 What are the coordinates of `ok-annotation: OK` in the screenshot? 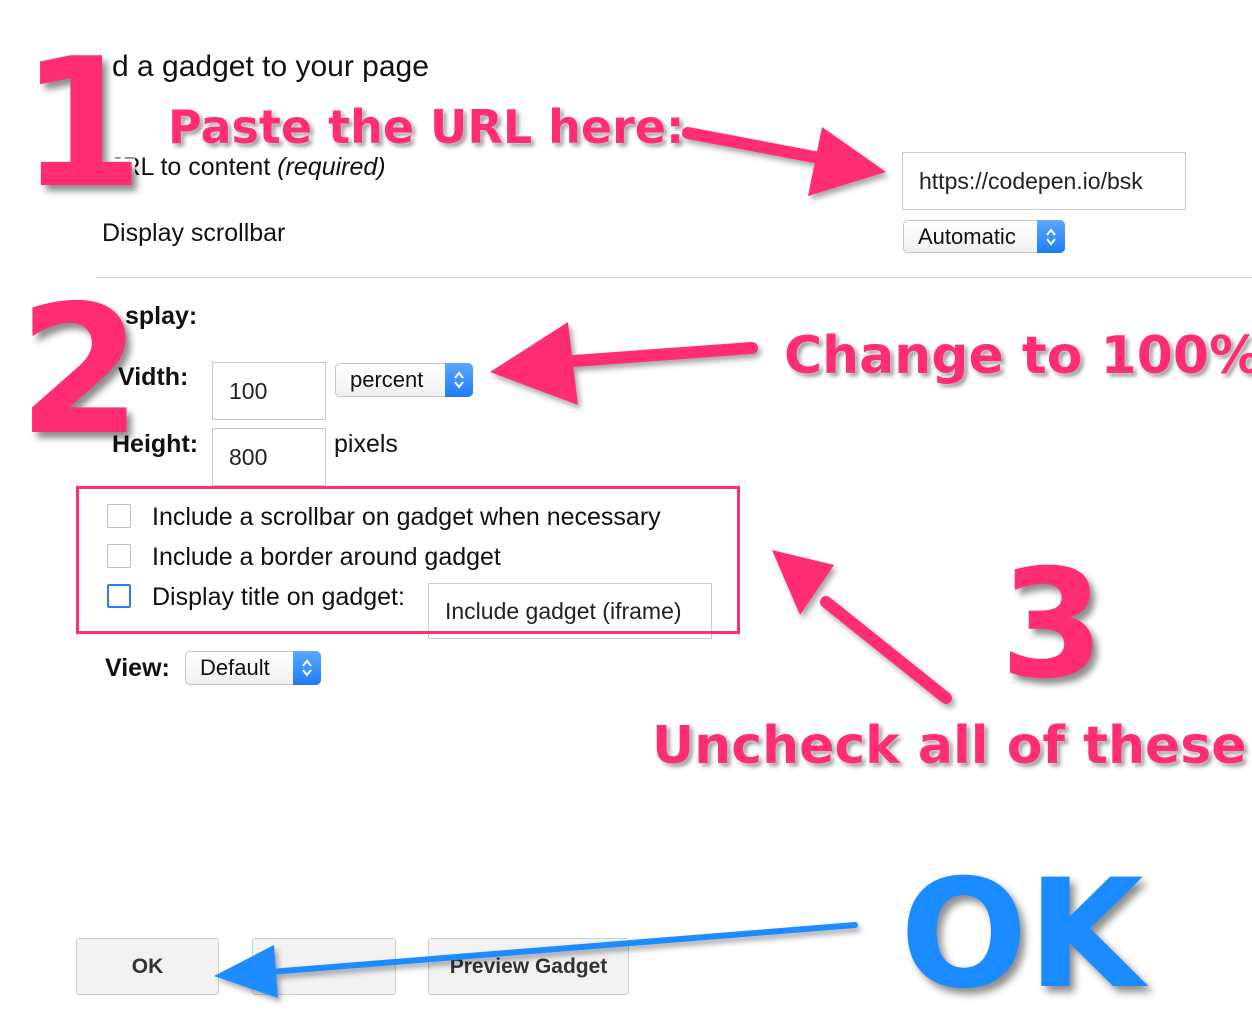 It's located at (1022, 935).